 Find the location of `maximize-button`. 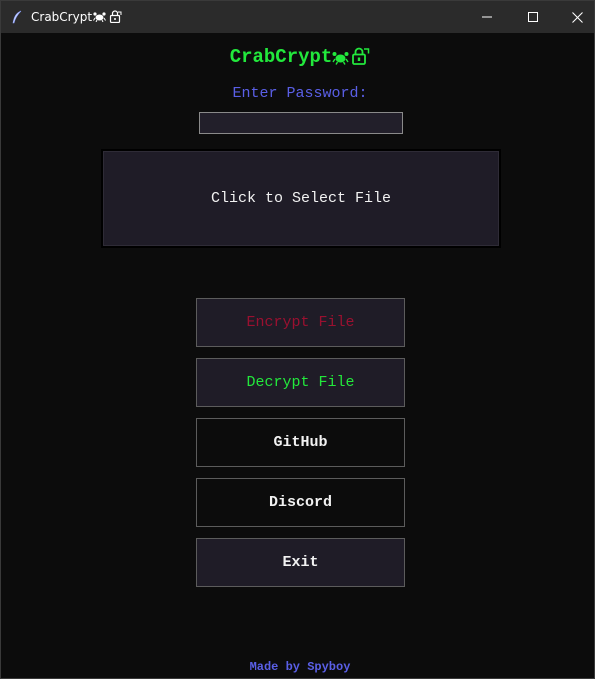

maximize-button is located at coordinates (533, 17).